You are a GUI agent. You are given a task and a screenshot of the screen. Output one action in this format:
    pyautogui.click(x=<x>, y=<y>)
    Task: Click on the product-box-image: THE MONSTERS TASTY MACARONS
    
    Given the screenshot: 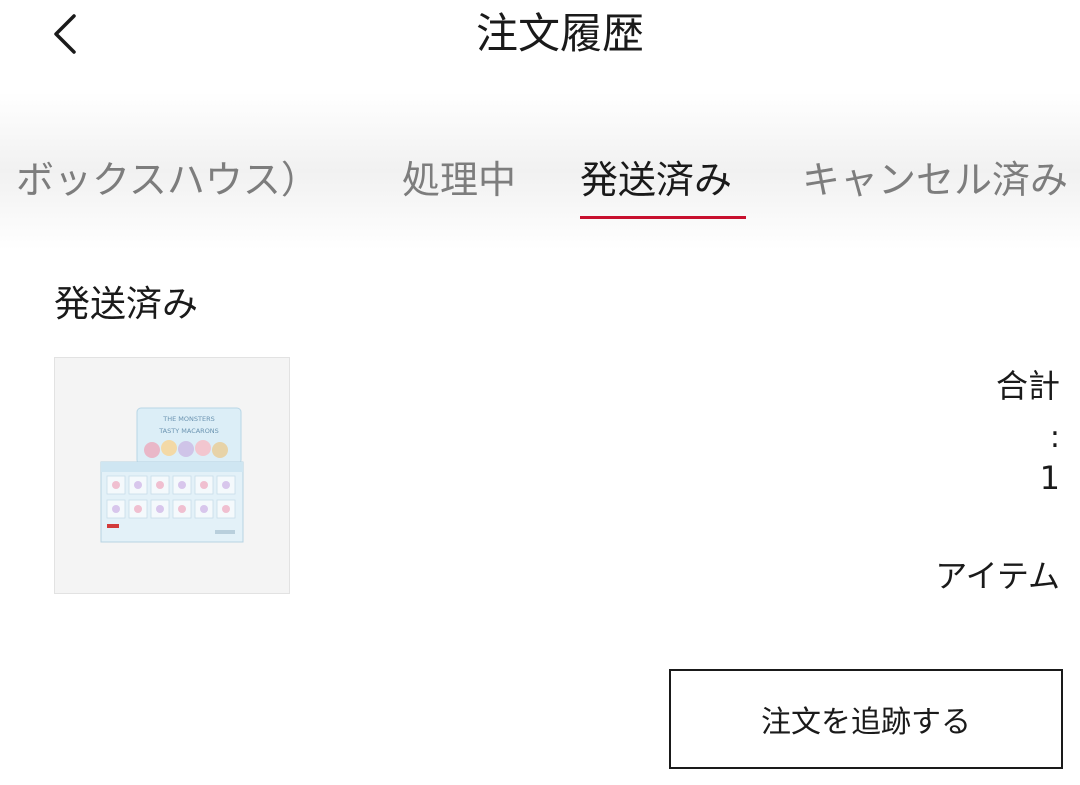 What is the action you would take?
    pyautogui.click(x=172, y=475)
    